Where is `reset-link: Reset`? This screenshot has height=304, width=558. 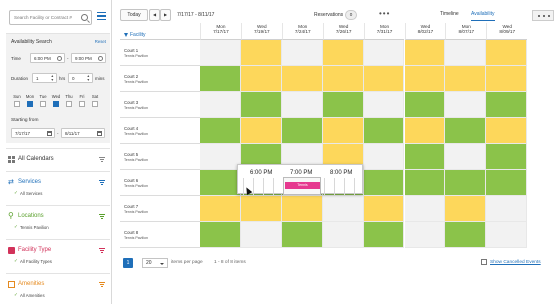 reset-link: Reset is located at coordinates (100, 41).